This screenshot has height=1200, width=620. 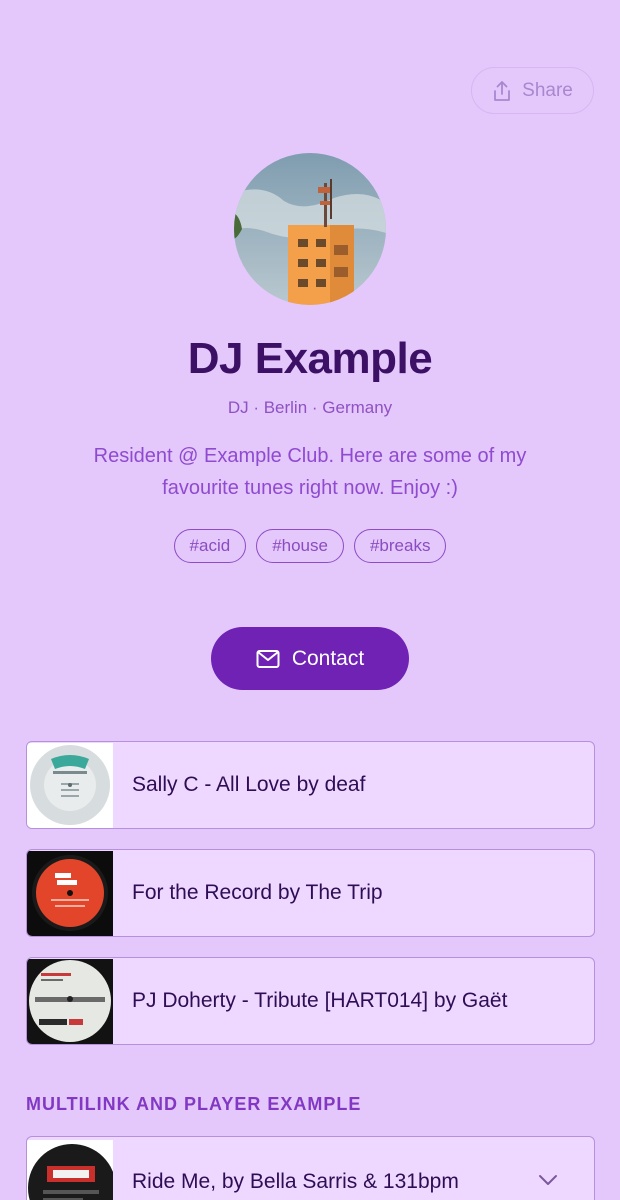 What do you see at coordinates (310, 1168) in the screenshot?
I see `player-card: Ride Me, by Bella Sarris & 131bpm` at bounding box center [310, 1168].